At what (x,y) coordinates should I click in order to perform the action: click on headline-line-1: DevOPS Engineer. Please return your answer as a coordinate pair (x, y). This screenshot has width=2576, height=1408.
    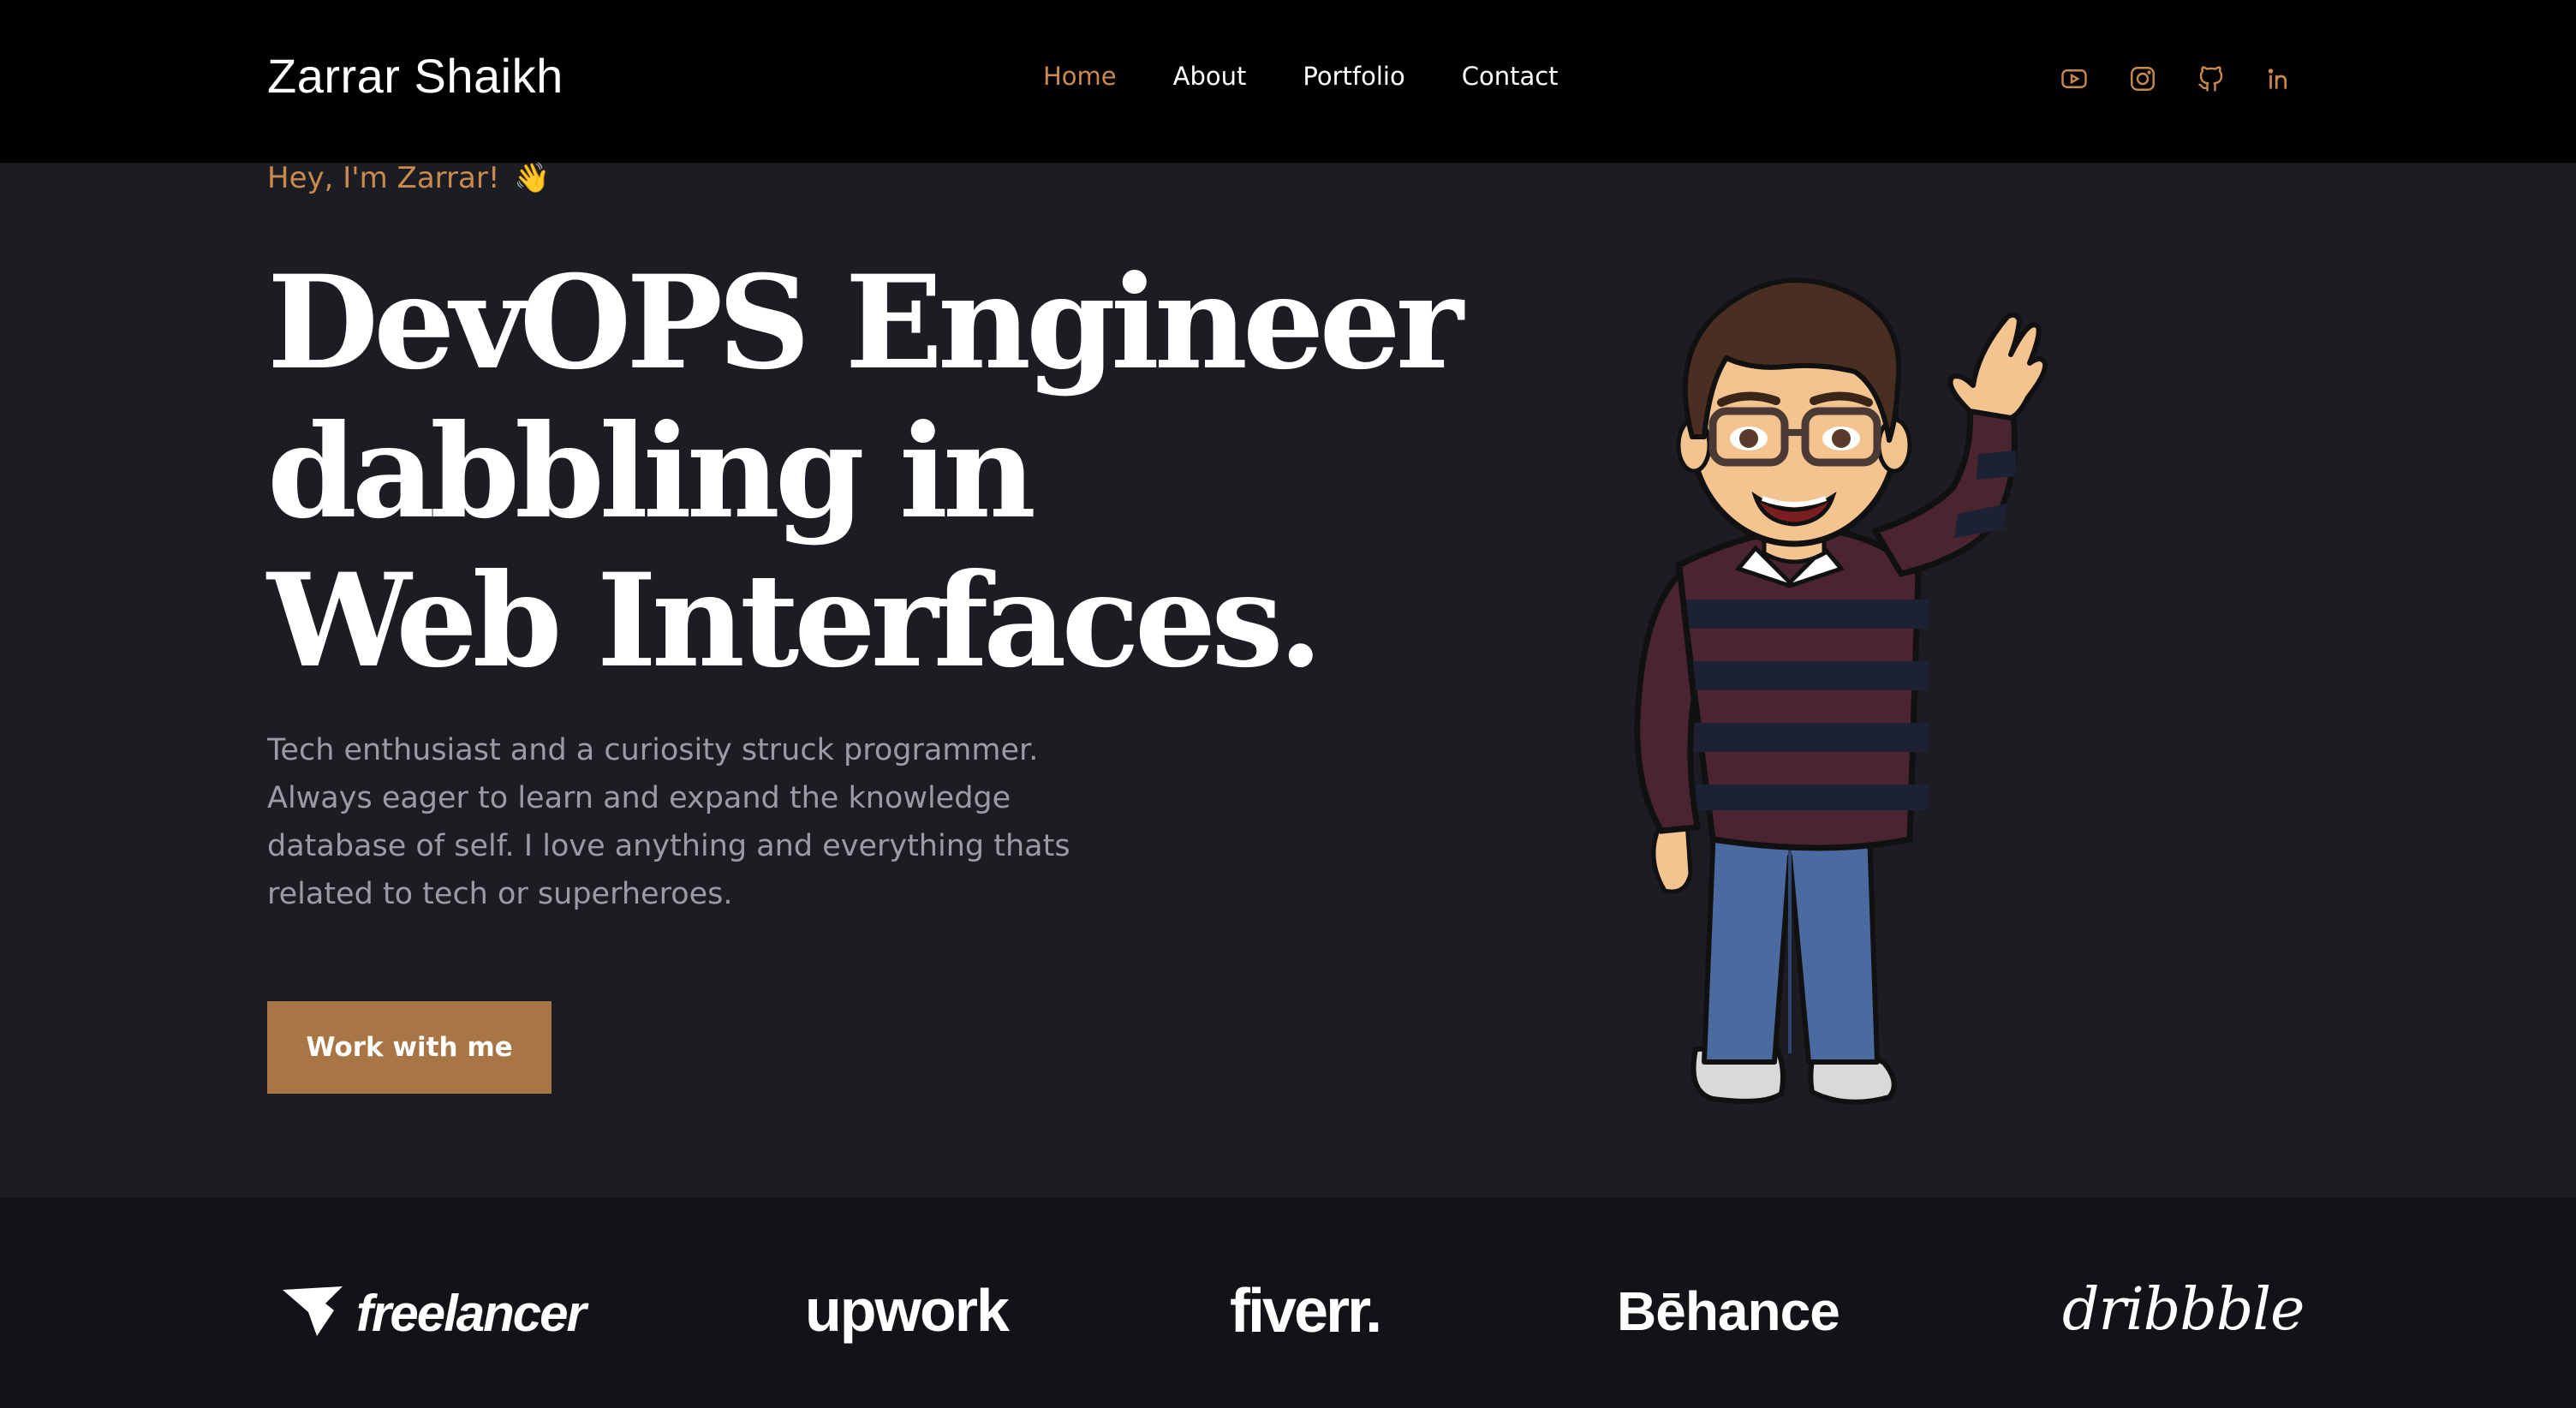
    Looking at the image, I should click on (865, 323).